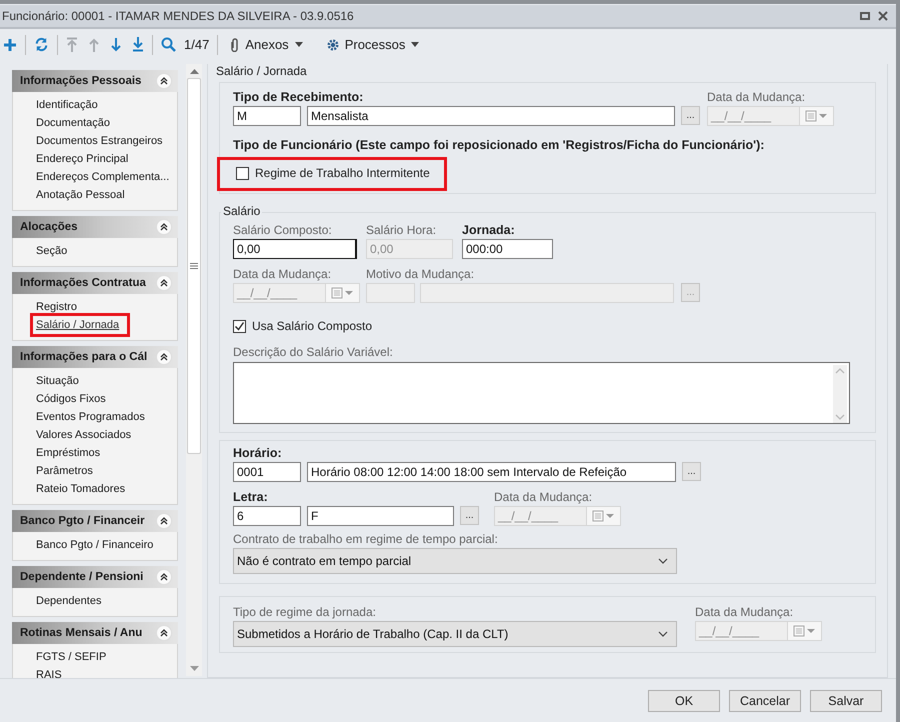 This screenshot has width=900, height=722. I want to click on search-icon, so click(168, 44).